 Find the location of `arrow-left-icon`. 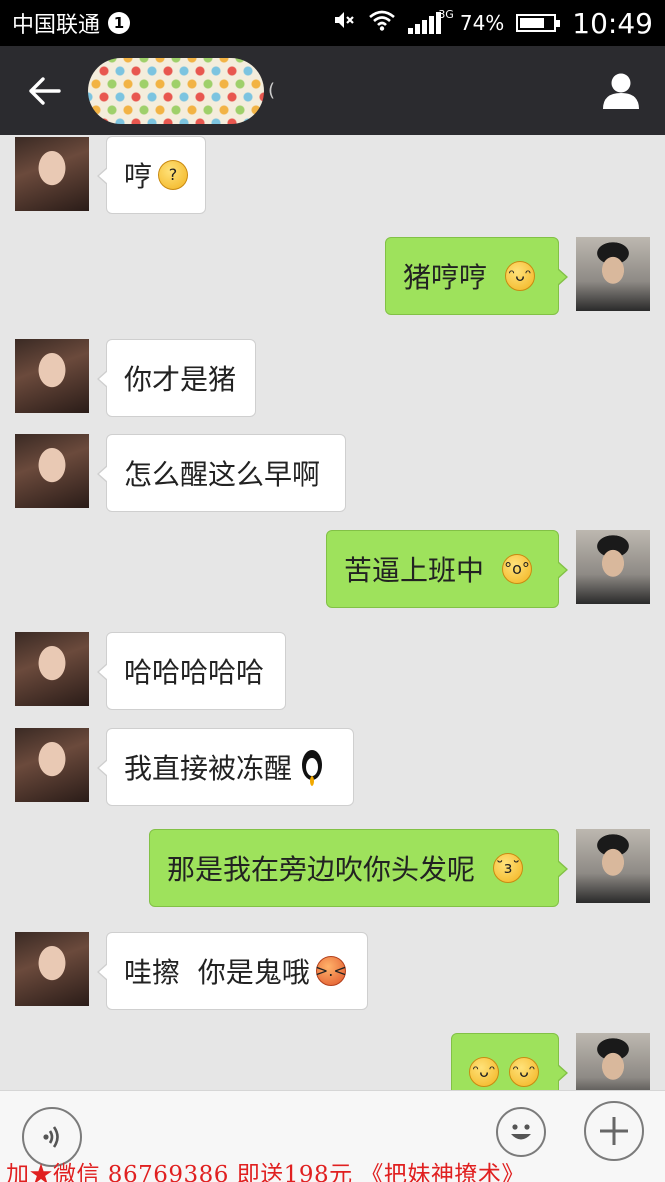

arrow-left-icon is located at coordinates (45, 90).